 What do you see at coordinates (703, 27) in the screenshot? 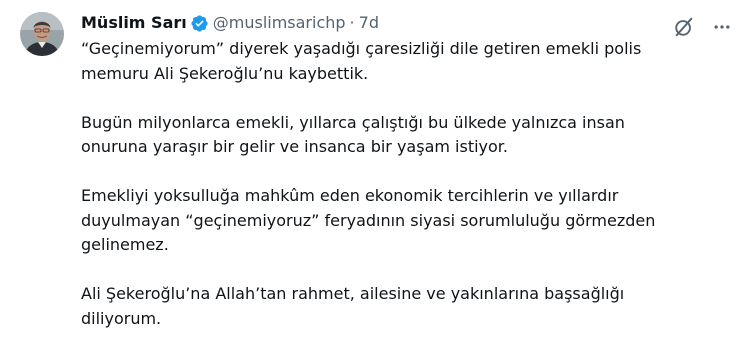
I see `header-actions` at bounding box center [703, 27].